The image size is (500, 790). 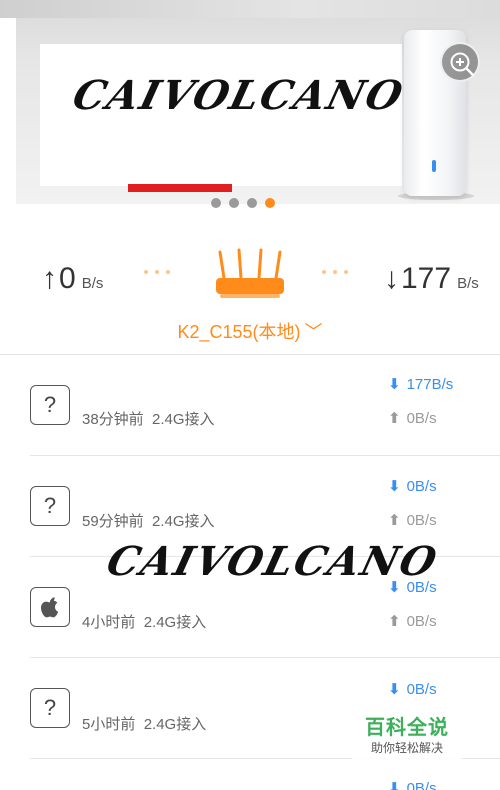 What do you see at coordinates (148, 418) in the screenshot?
I see `device-connection-info: 38分钟前 2.4G接入` at bounding box center [148, 418].